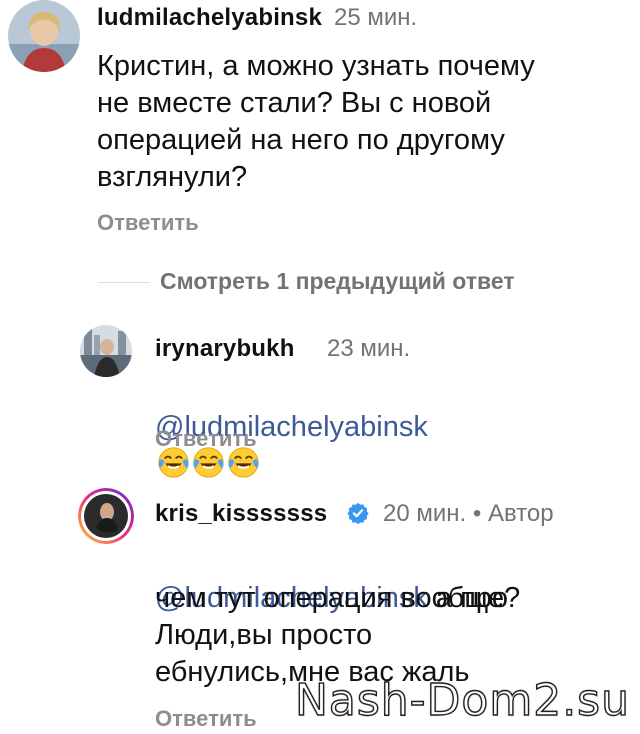 This screenshot has height=734, width=640. What do you see at coordinates (376, 17) in the screenshot?
I see `comment-timestamp: 25 мин.` at bounding box center [376, 17].